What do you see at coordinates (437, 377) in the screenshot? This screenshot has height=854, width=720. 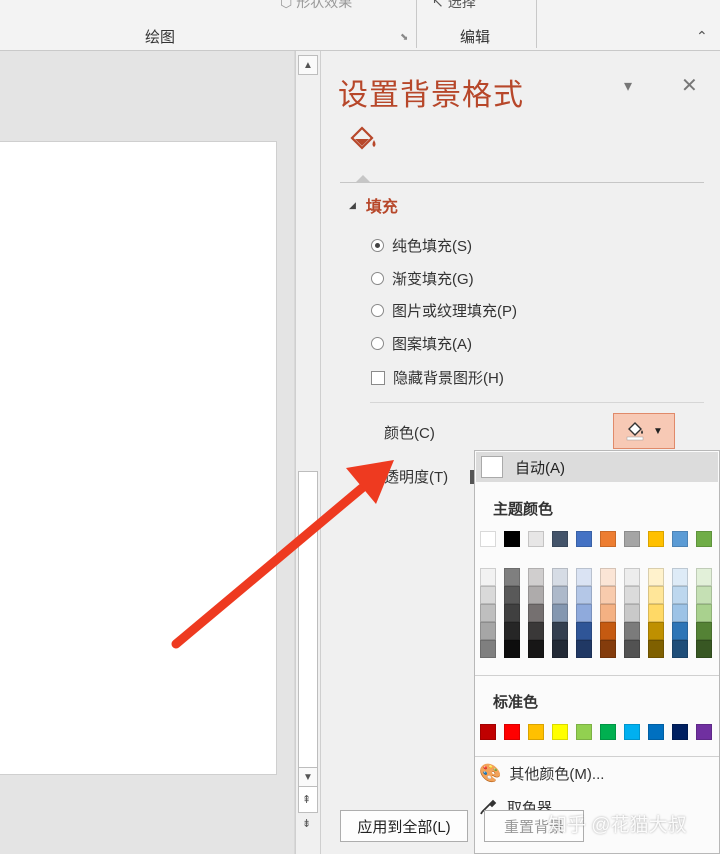 I see `hide-background-graphics-checkbox: 隐藏背景图形(H)` at bounding box center [437, 377].